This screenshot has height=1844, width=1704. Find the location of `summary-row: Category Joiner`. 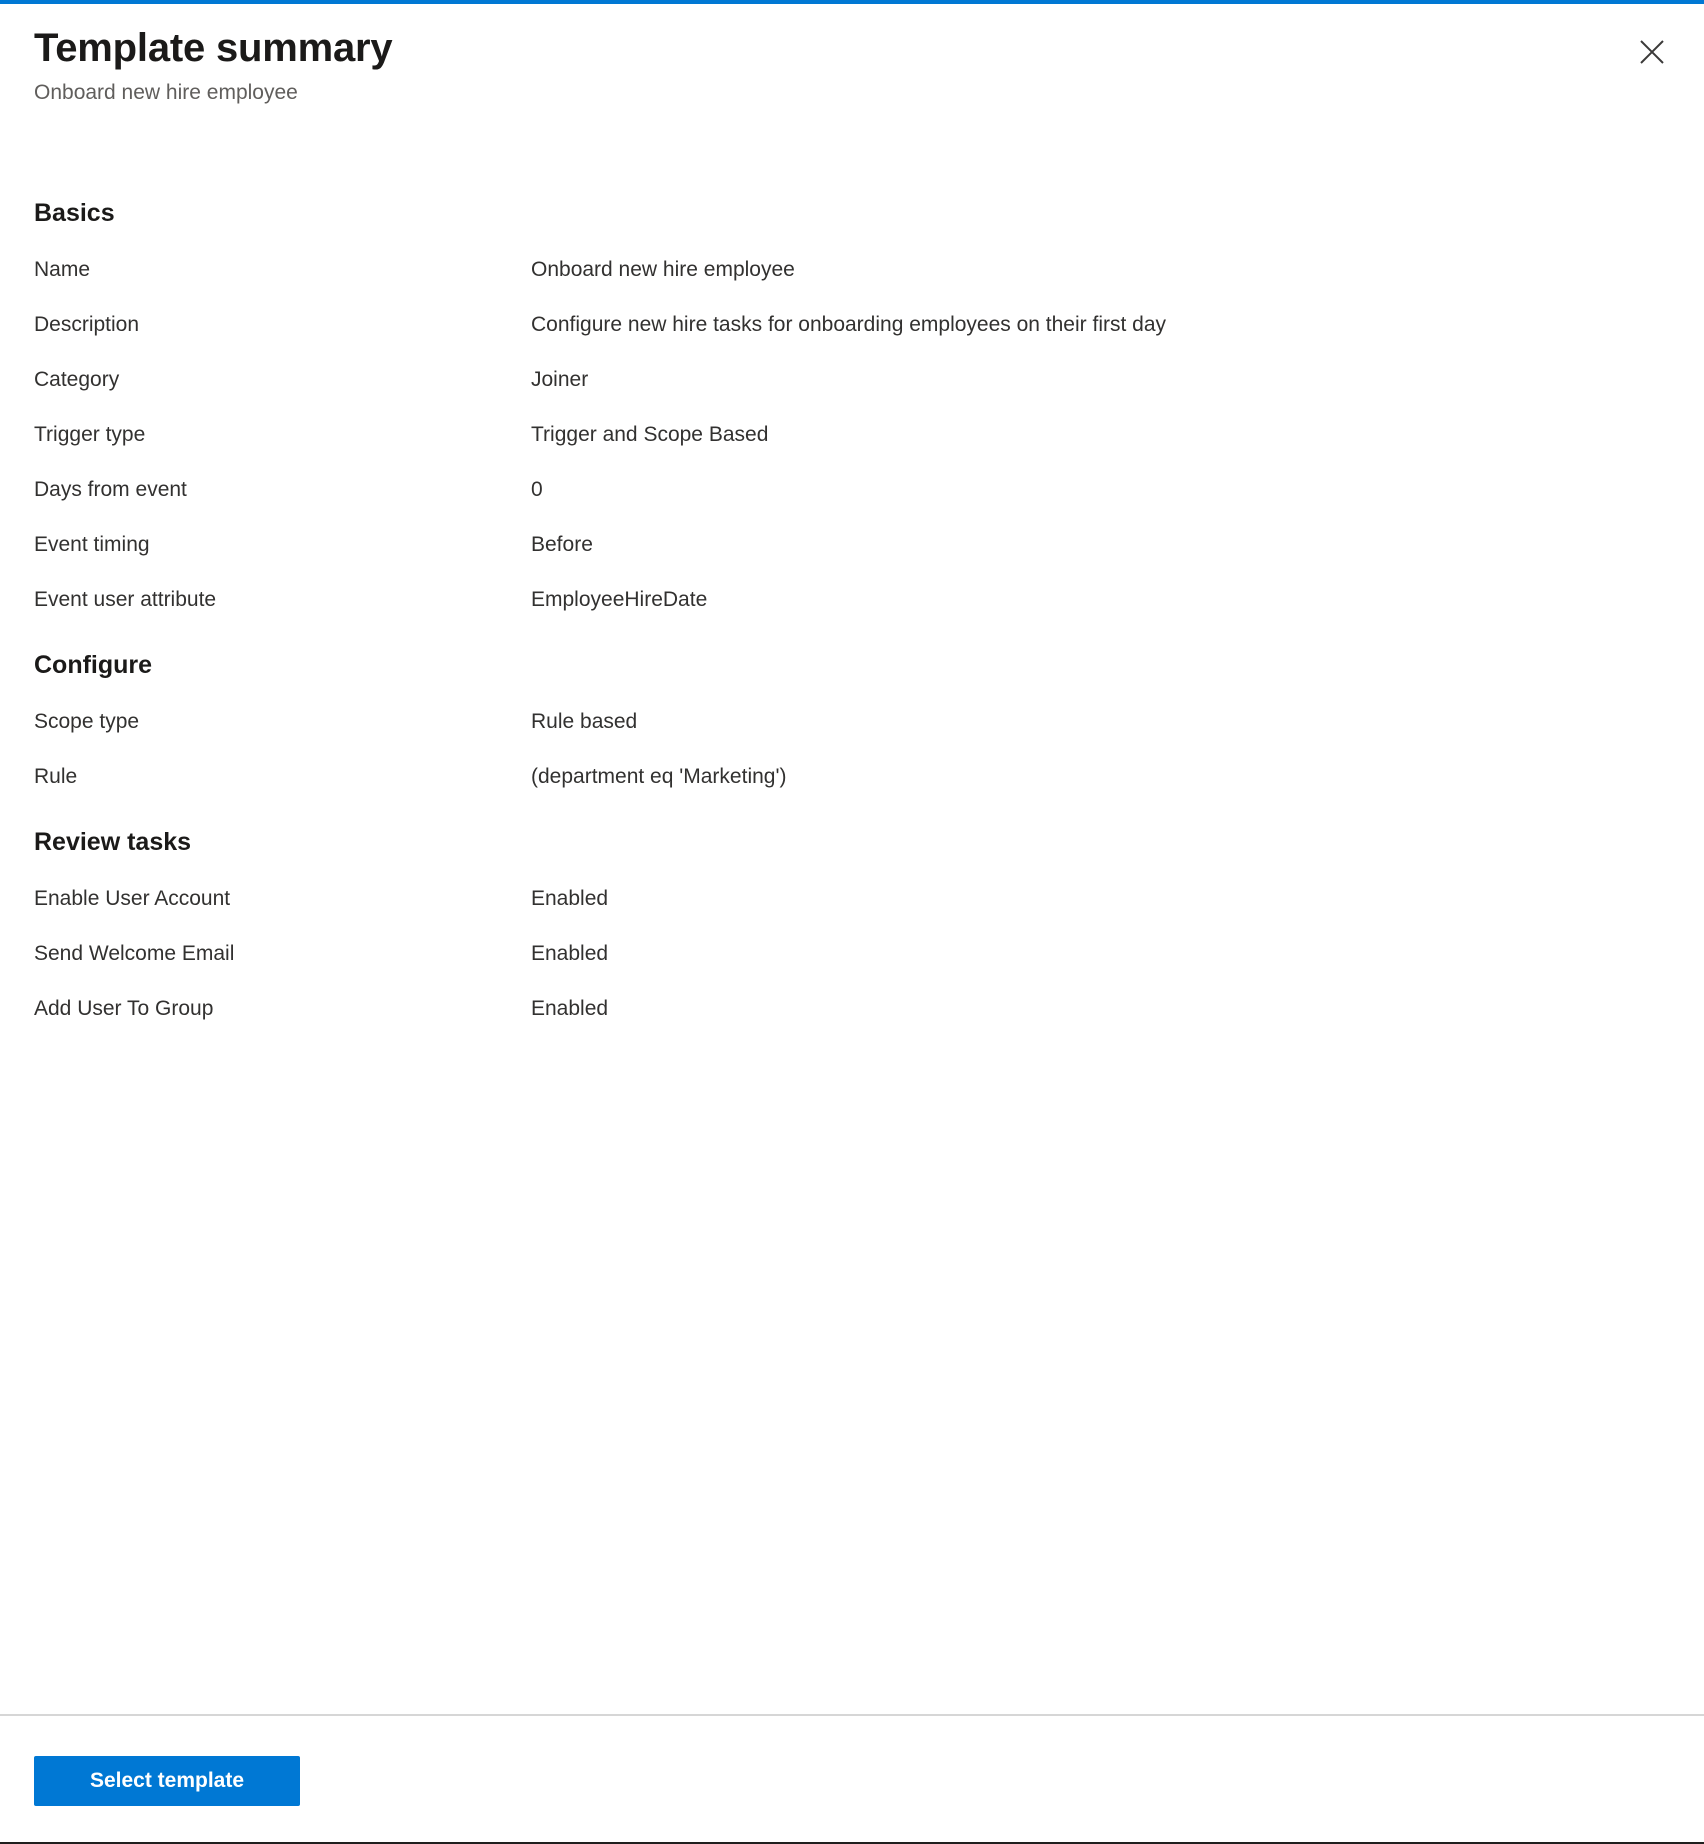

summary-row: Category Joiner is located at coordinates (852, 379).